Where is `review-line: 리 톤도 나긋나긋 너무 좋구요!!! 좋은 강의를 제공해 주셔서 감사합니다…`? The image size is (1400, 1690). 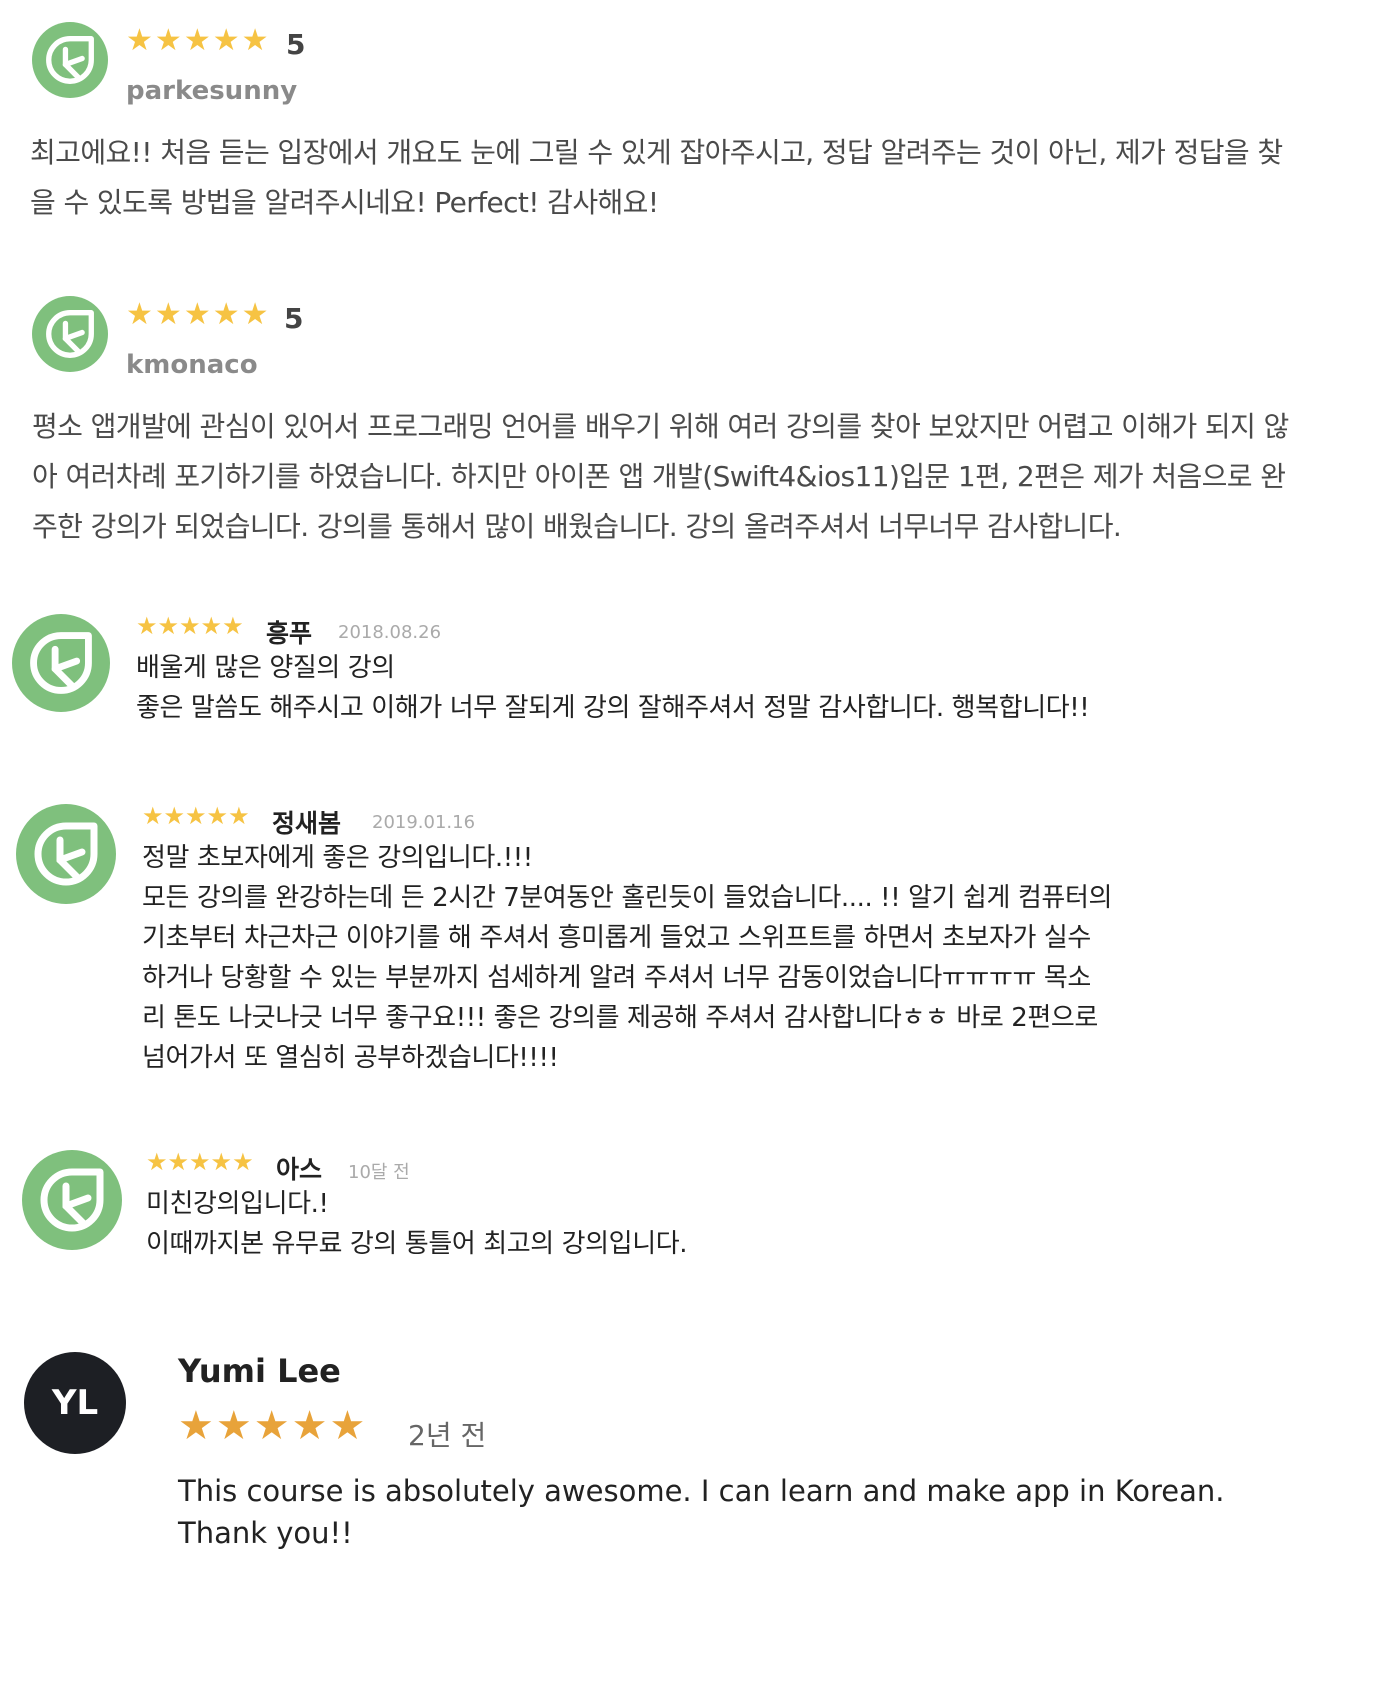 review-line: 리 톤도 나긋나긋 너무 좋구요!!! 좋은 강의를 제공해 주셔서 감사합니다… is located at coordinates (620, 1018).